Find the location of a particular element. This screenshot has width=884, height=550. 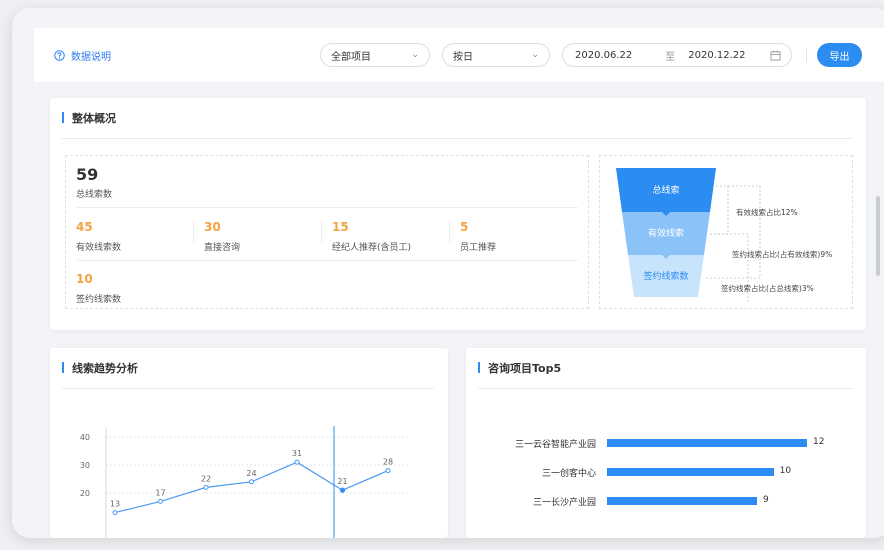

y-tick-label: 20 is located at coordinates (85, 493).